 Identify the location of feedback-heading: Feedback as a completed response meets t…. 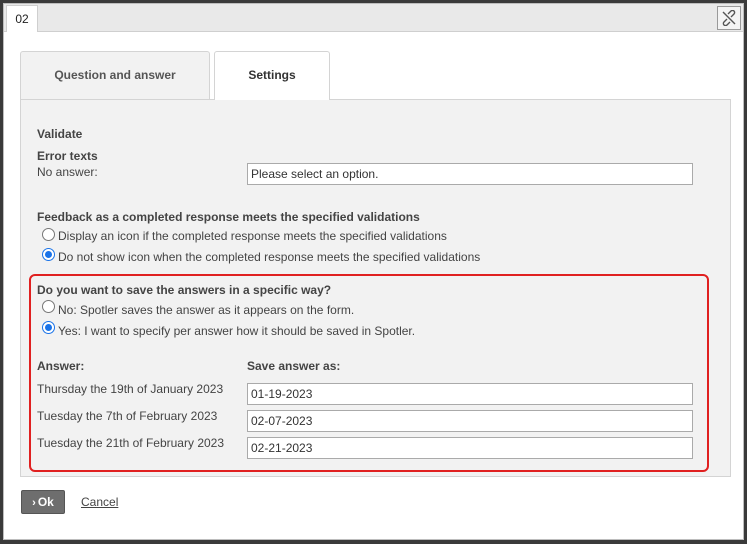
(228, 217).